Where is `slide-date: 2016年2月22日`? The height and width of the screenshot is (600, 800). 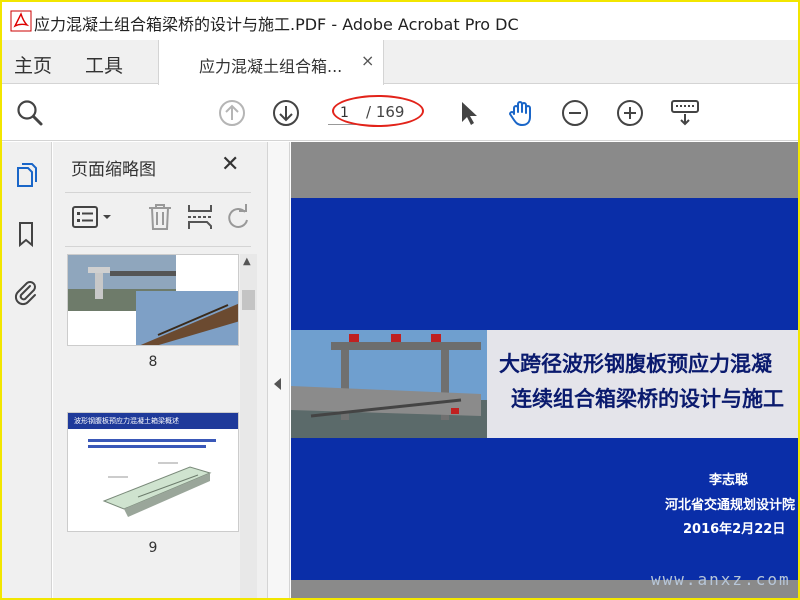 slide-date: 2016年2月22日 is located at coordinates (734, 529).